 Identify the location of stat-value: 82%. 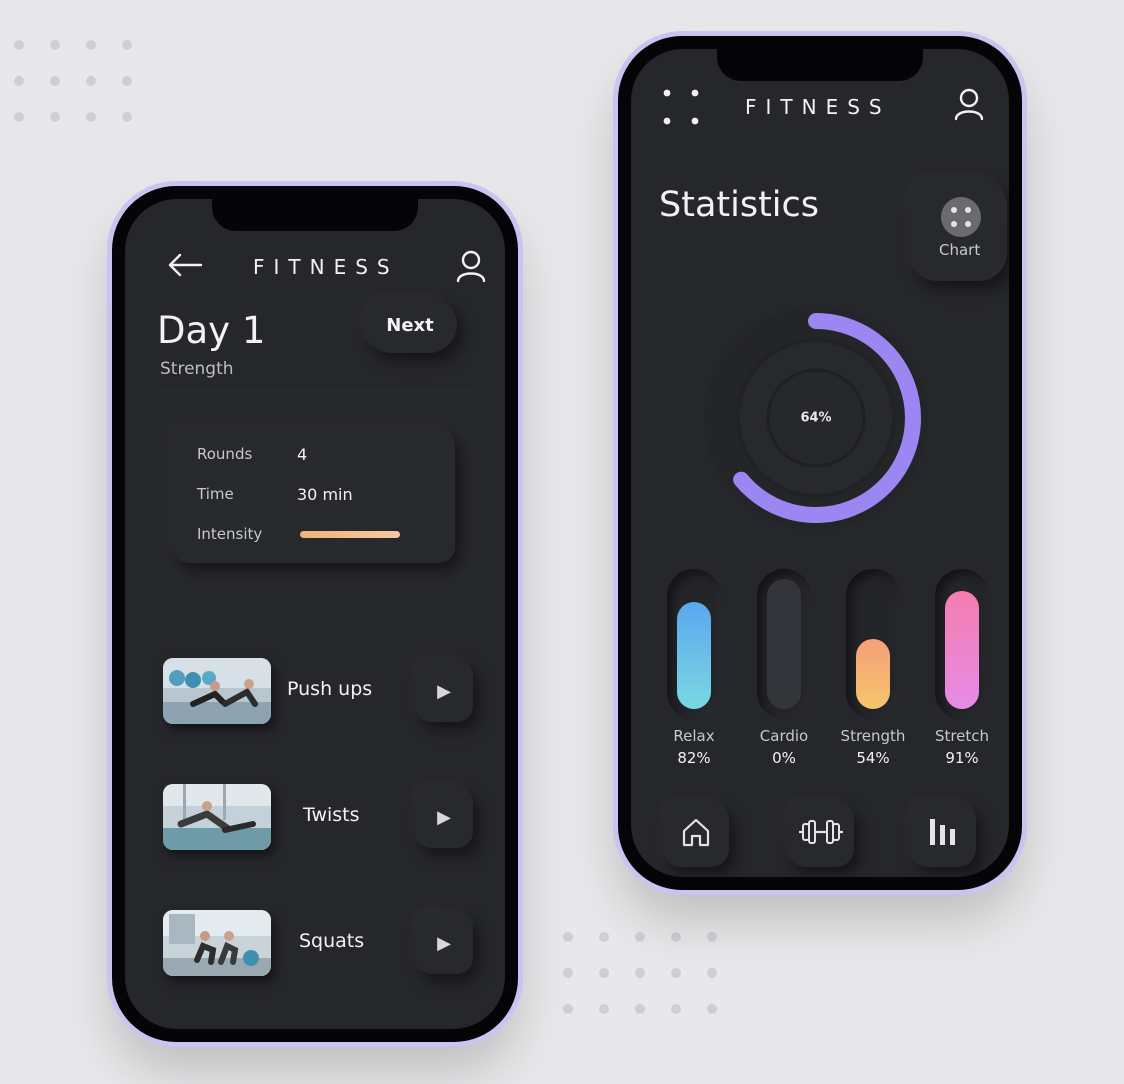
(694, 758).